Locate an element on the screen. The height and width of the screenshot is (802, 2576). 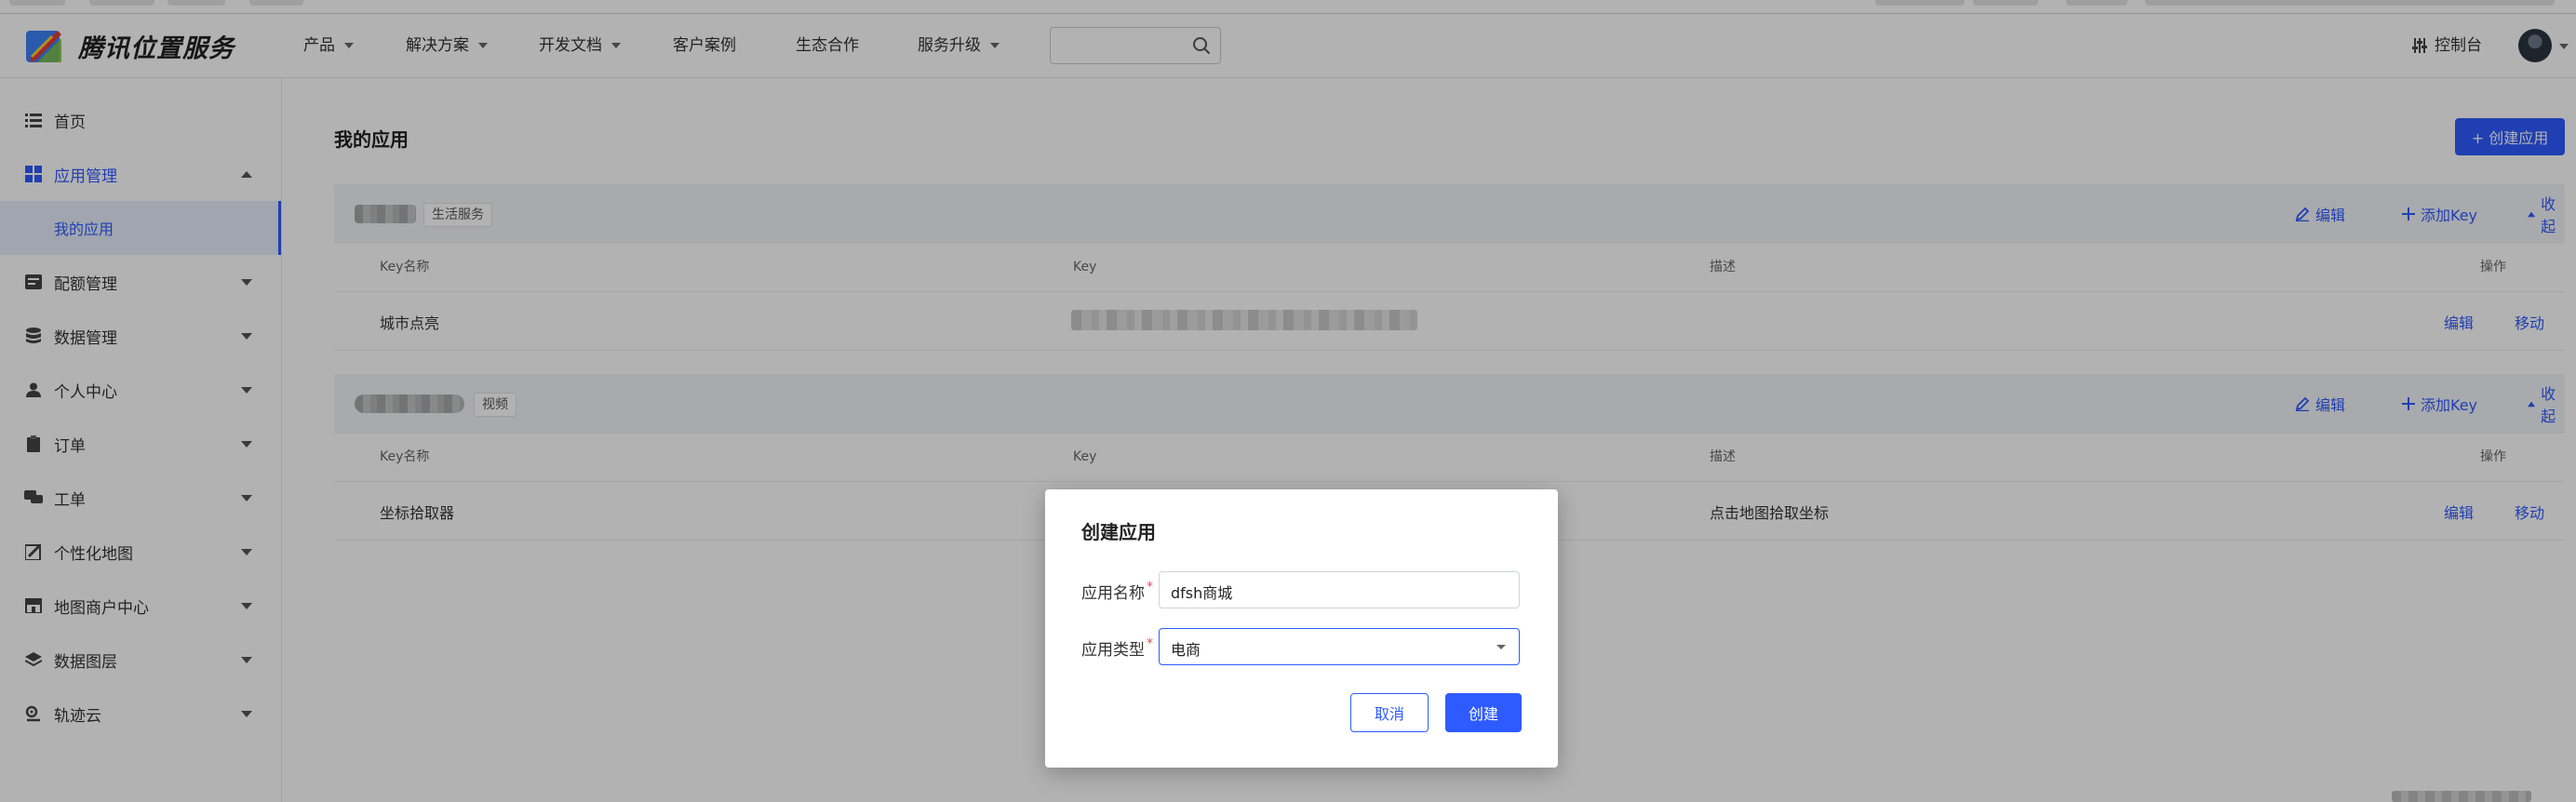
create-app-dialog: 创建应用 应用名称 * dfsh商城 应用类型 * 电商 取消 创建 is located at coordinates (1301, 628).